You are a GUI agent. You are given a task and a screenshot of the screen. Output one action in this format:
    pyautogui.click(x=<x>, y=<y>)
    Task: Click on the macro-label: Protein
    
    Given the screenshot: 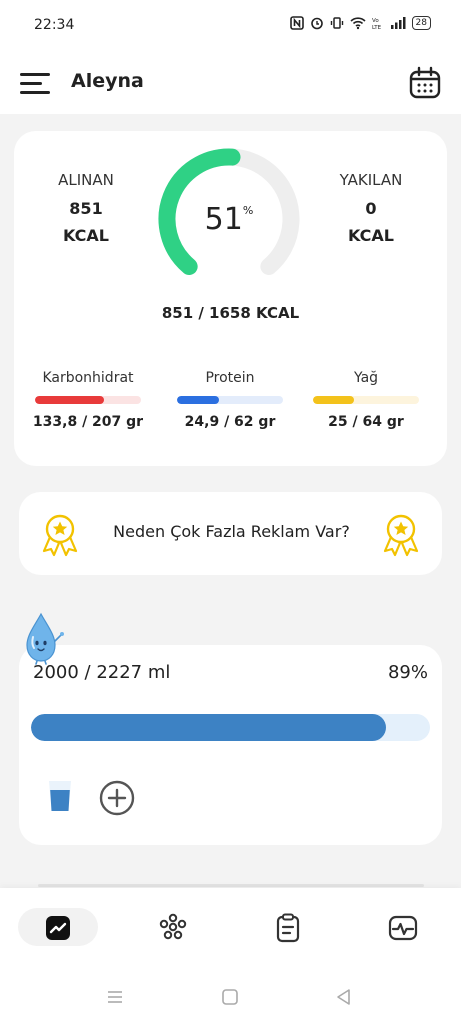 What is the action you would take?
    pyautogui.click(x=230, y=378)
    